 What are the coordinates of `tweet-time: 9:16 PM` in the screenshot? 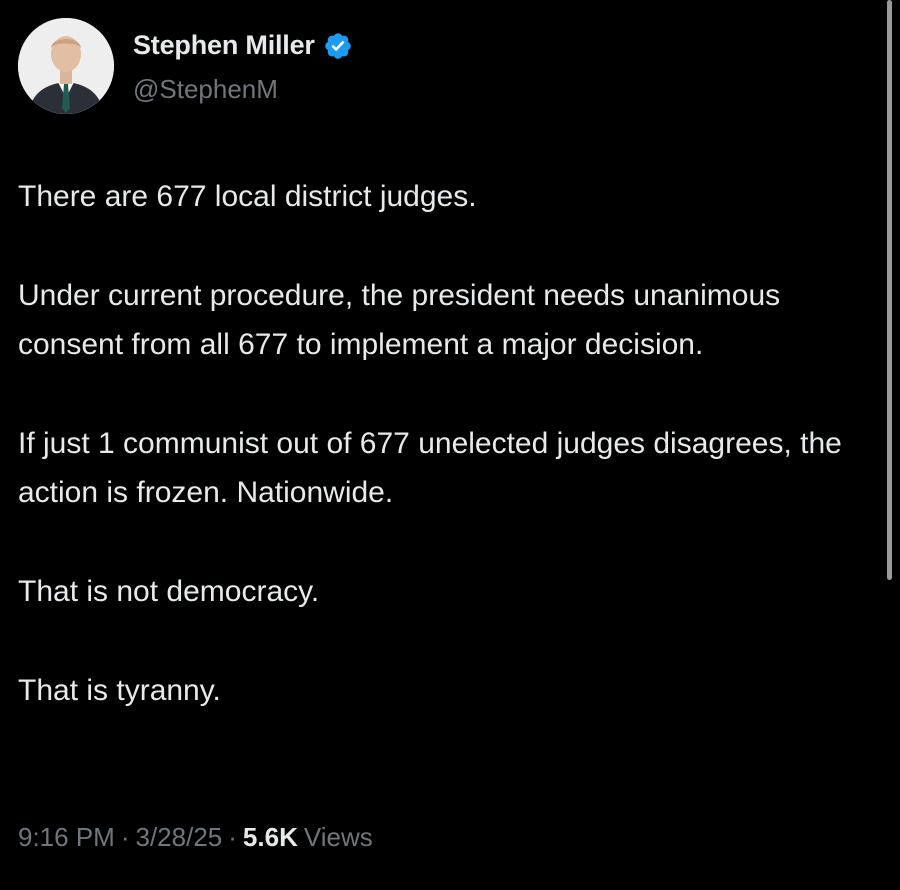 It's located at (66, 837).